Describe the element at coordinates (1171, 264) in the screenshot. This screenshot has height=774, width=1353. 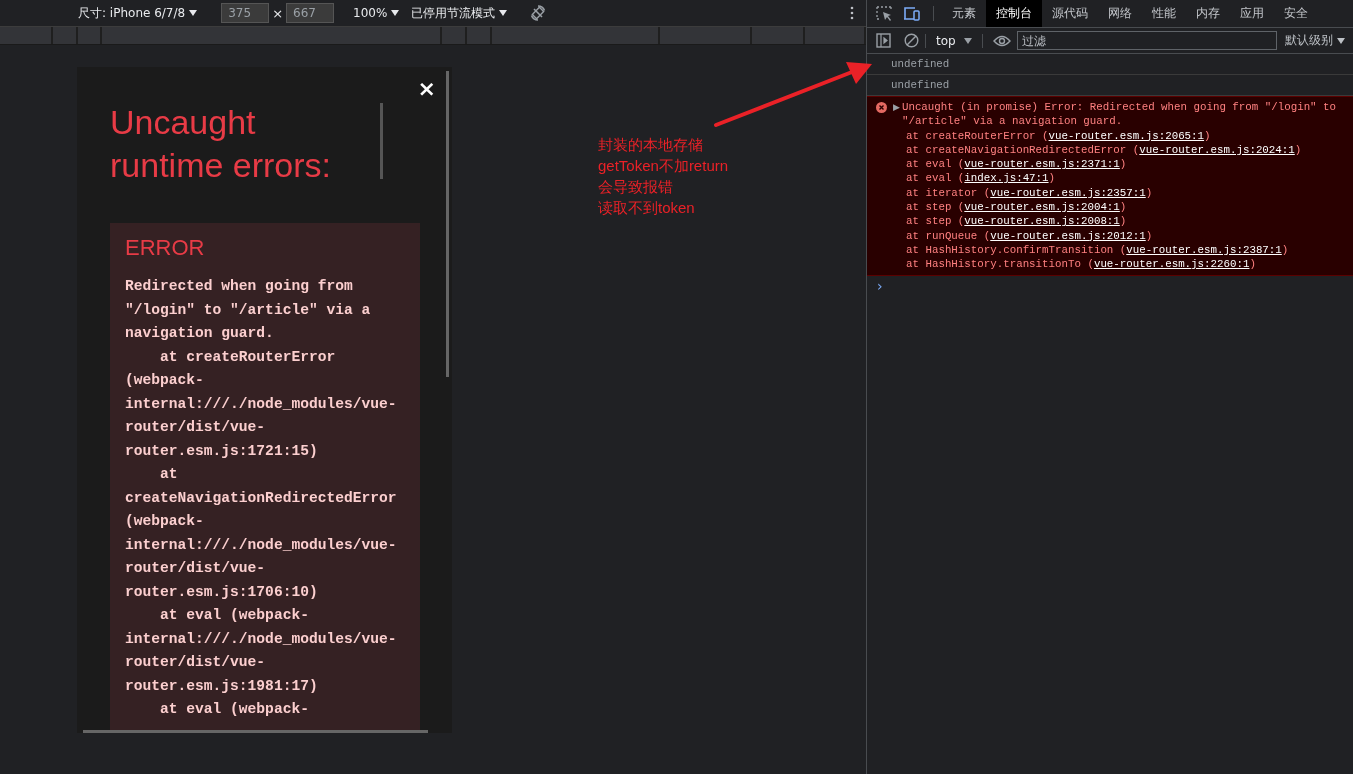
I see `source-link: vue-router.esm.js:2260:1` at that location.